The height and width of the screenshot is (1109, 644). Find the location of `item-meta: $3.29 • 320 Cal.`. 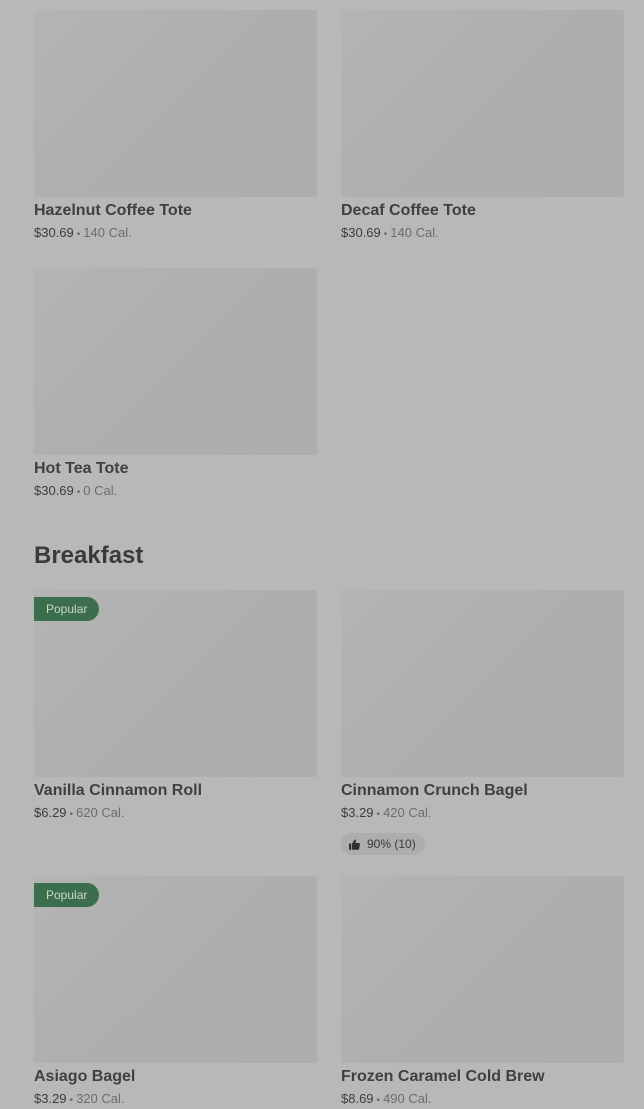

item-meta: $3.29 • 320 Cal. is located at coordinates (175, 1100).